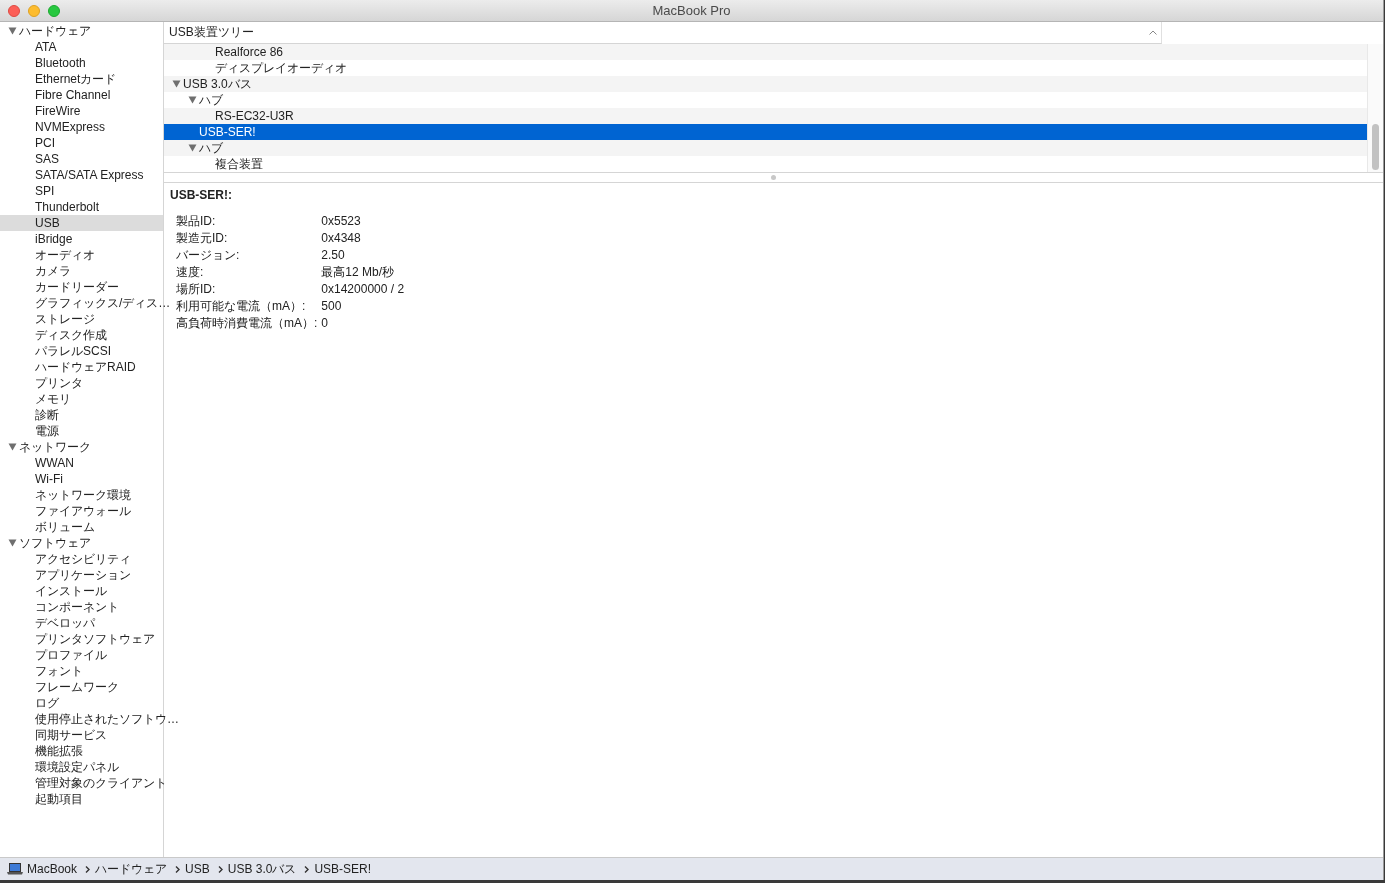 This screenshot has width=1385, height=883. I want to click on laptop-icon, so click(15, 869).